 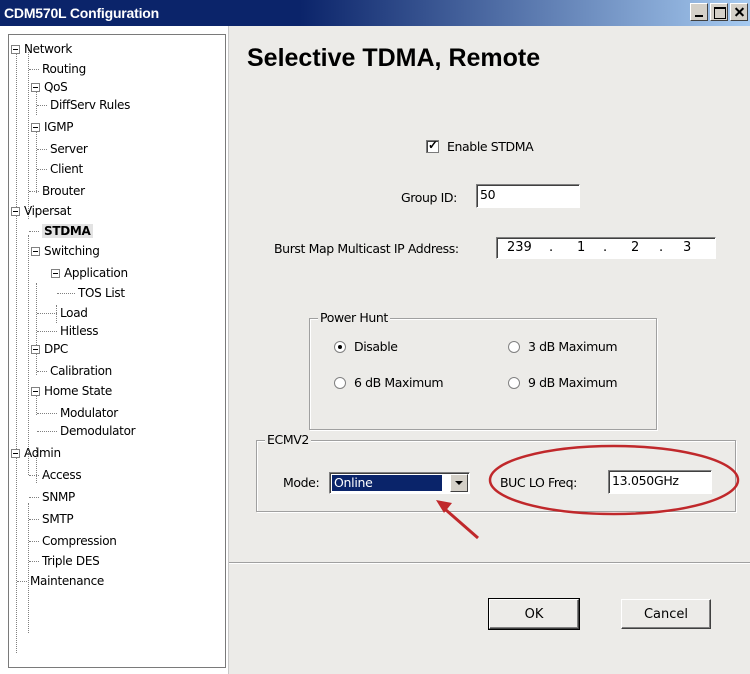 What do you see at coordinates (340, 383) in the screenshot?
I see `radio-6db-maximum` at bounding box center [340, 383].